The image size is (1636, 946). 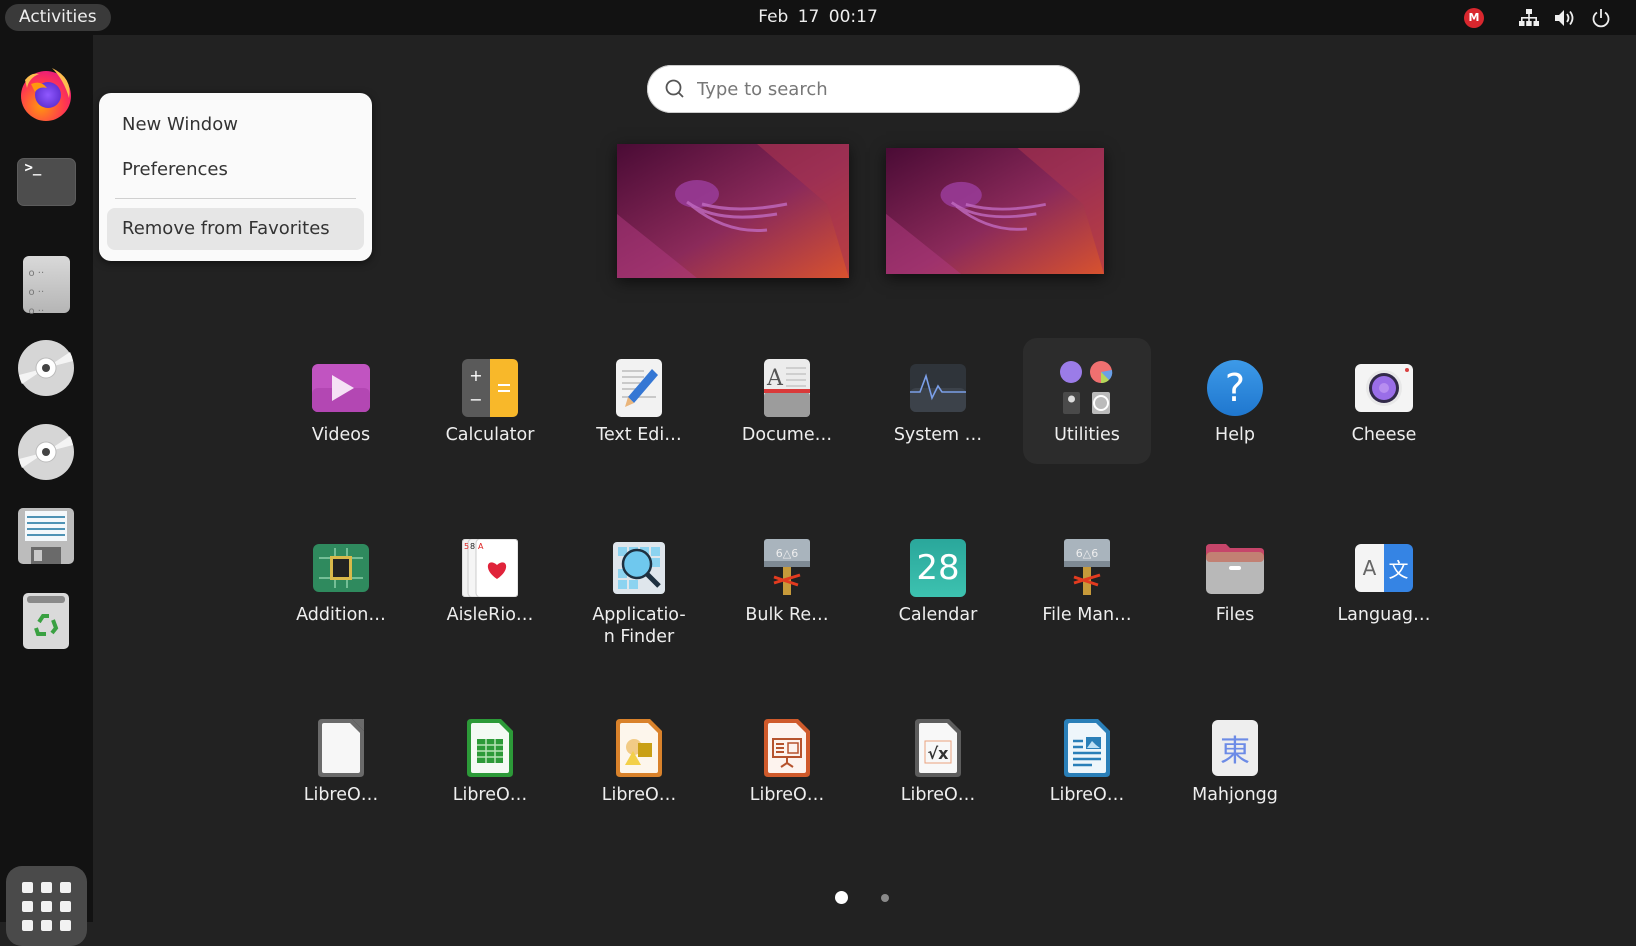 I want to click on dock-item-terminal: >_, so click(x=46, y=182).